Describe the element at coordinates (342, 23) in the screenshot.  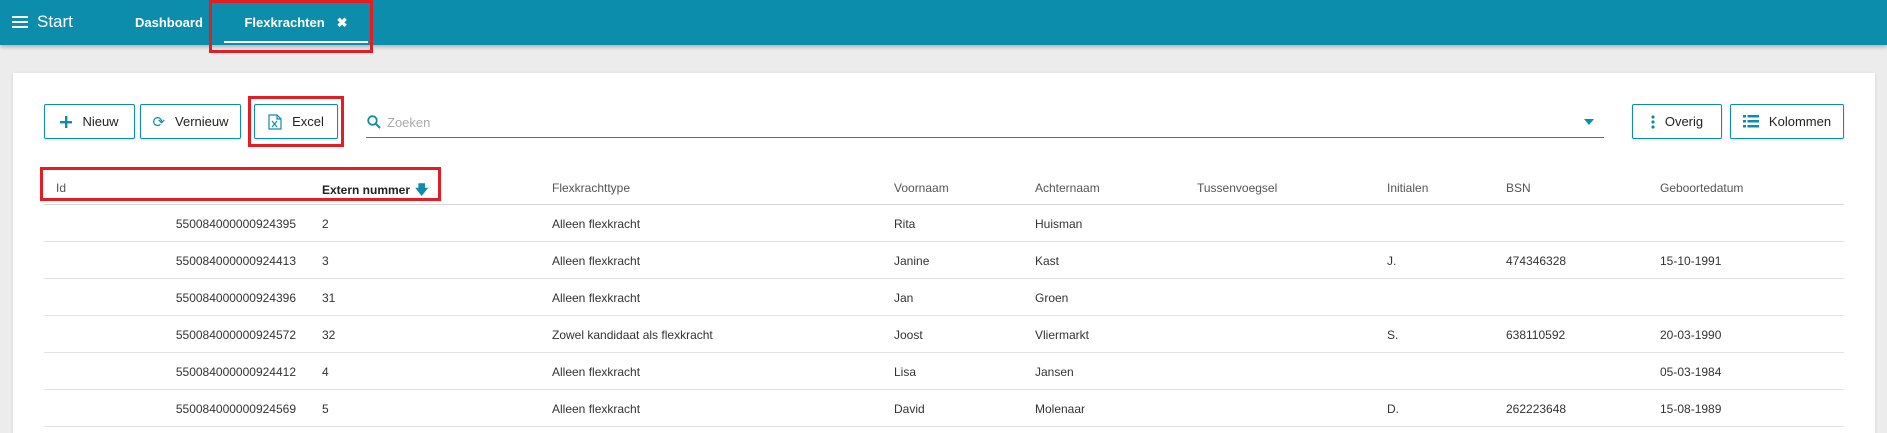
I see `close-icon: ✖` at that location.